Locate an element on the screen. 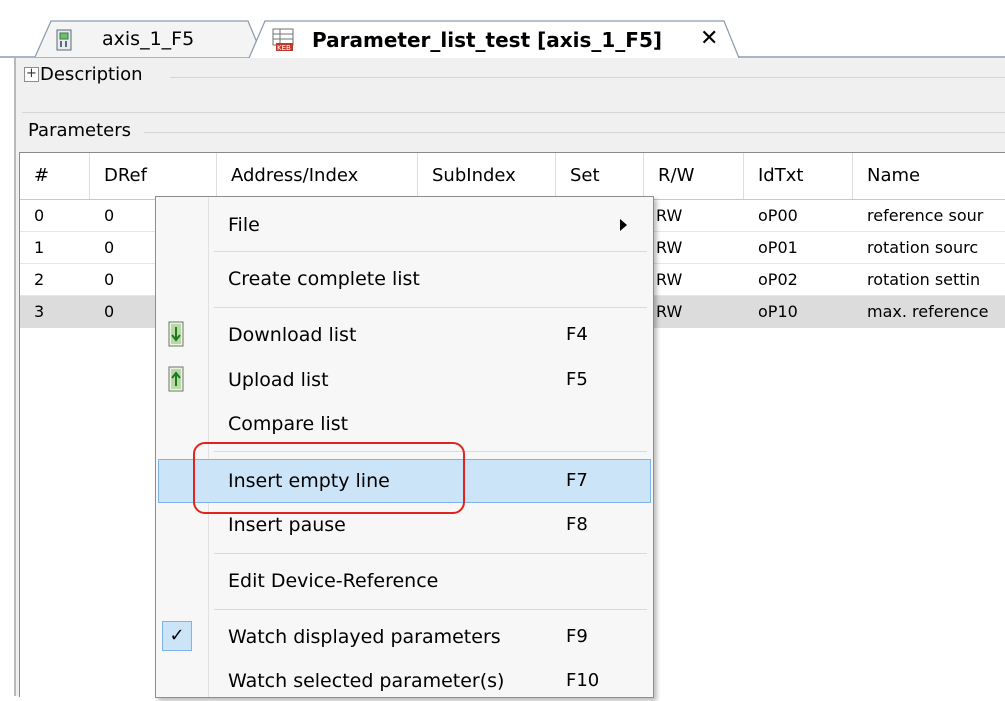  menu-item-watch-displayed-parameters: ✓ Watch displayed parameters F9 is located at coordinates (404, 637).